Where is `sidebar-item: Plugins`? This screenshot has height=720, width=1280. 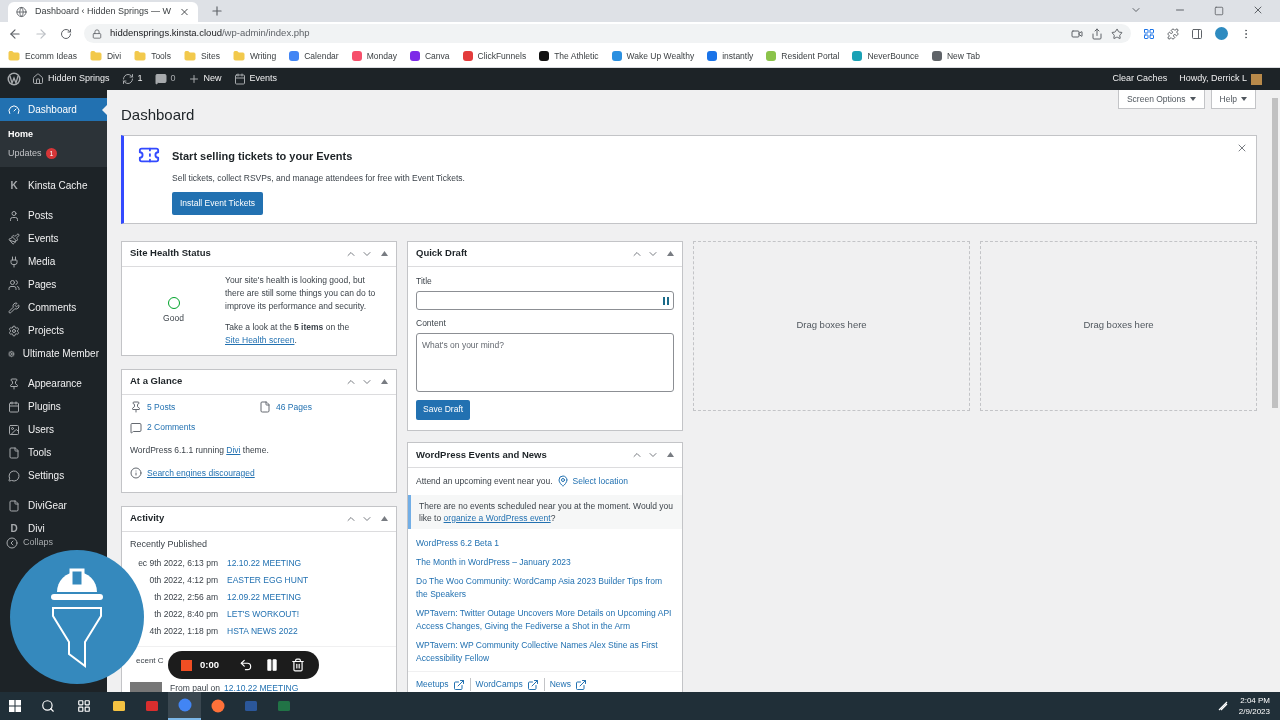
sidebar-item: Plugins is located at coordinates (53, 406).